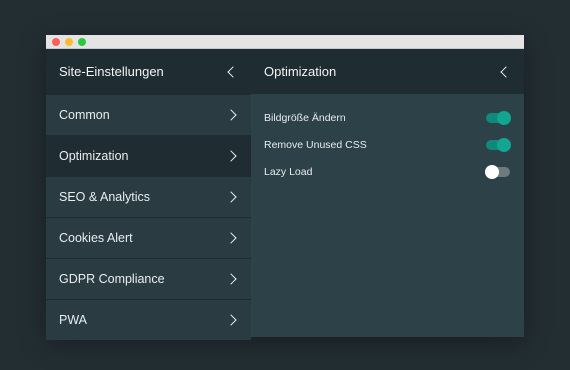 The width and height of the screenshot is (570, 370). Describe the element at coordinates (288, 171) in the screenshot. I see `setting-label: Lazy Load` at that location.